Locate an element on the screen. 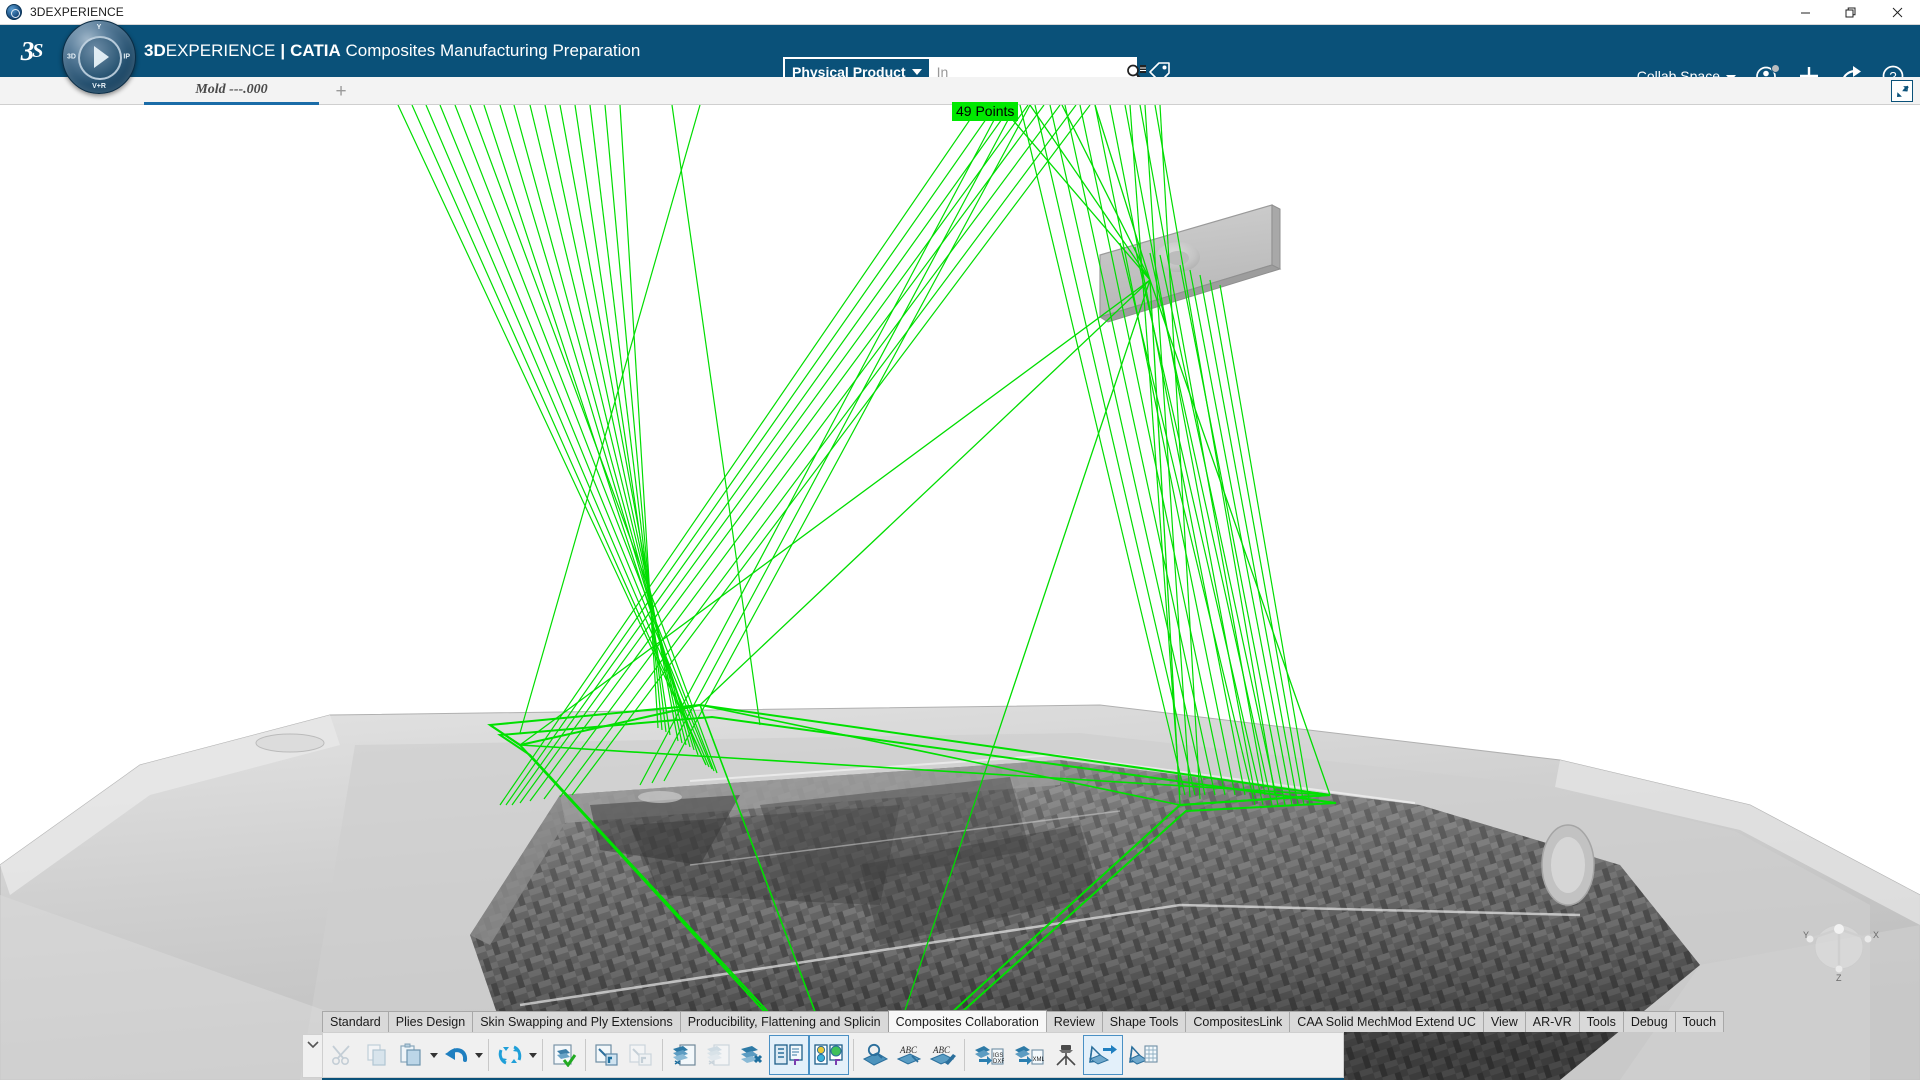 Image resolution: width=1920 pixels, height=1080 pixels. export-xml-icon: XML is located at coordinates (1029, 1055).